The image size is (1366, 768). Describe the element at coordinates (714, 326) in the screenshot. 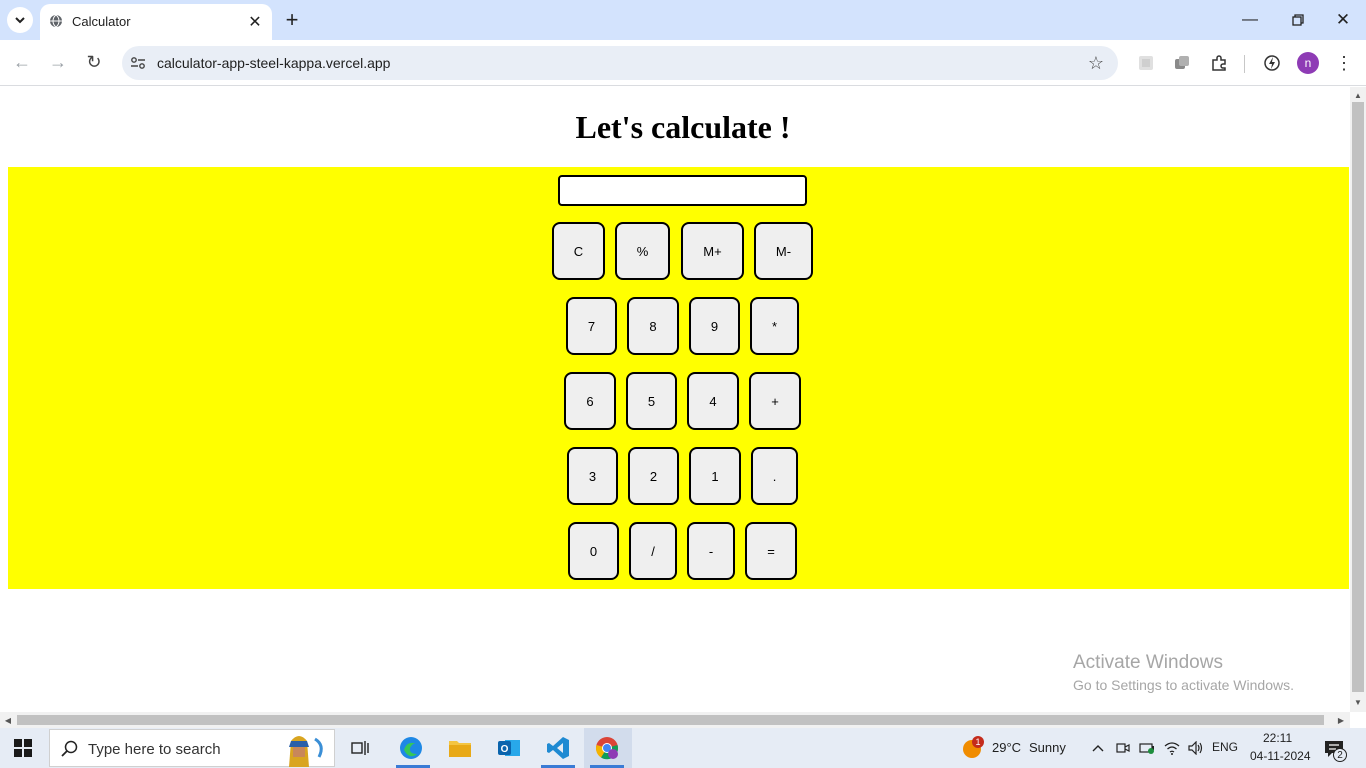

I see `key-9: 9` at that location.